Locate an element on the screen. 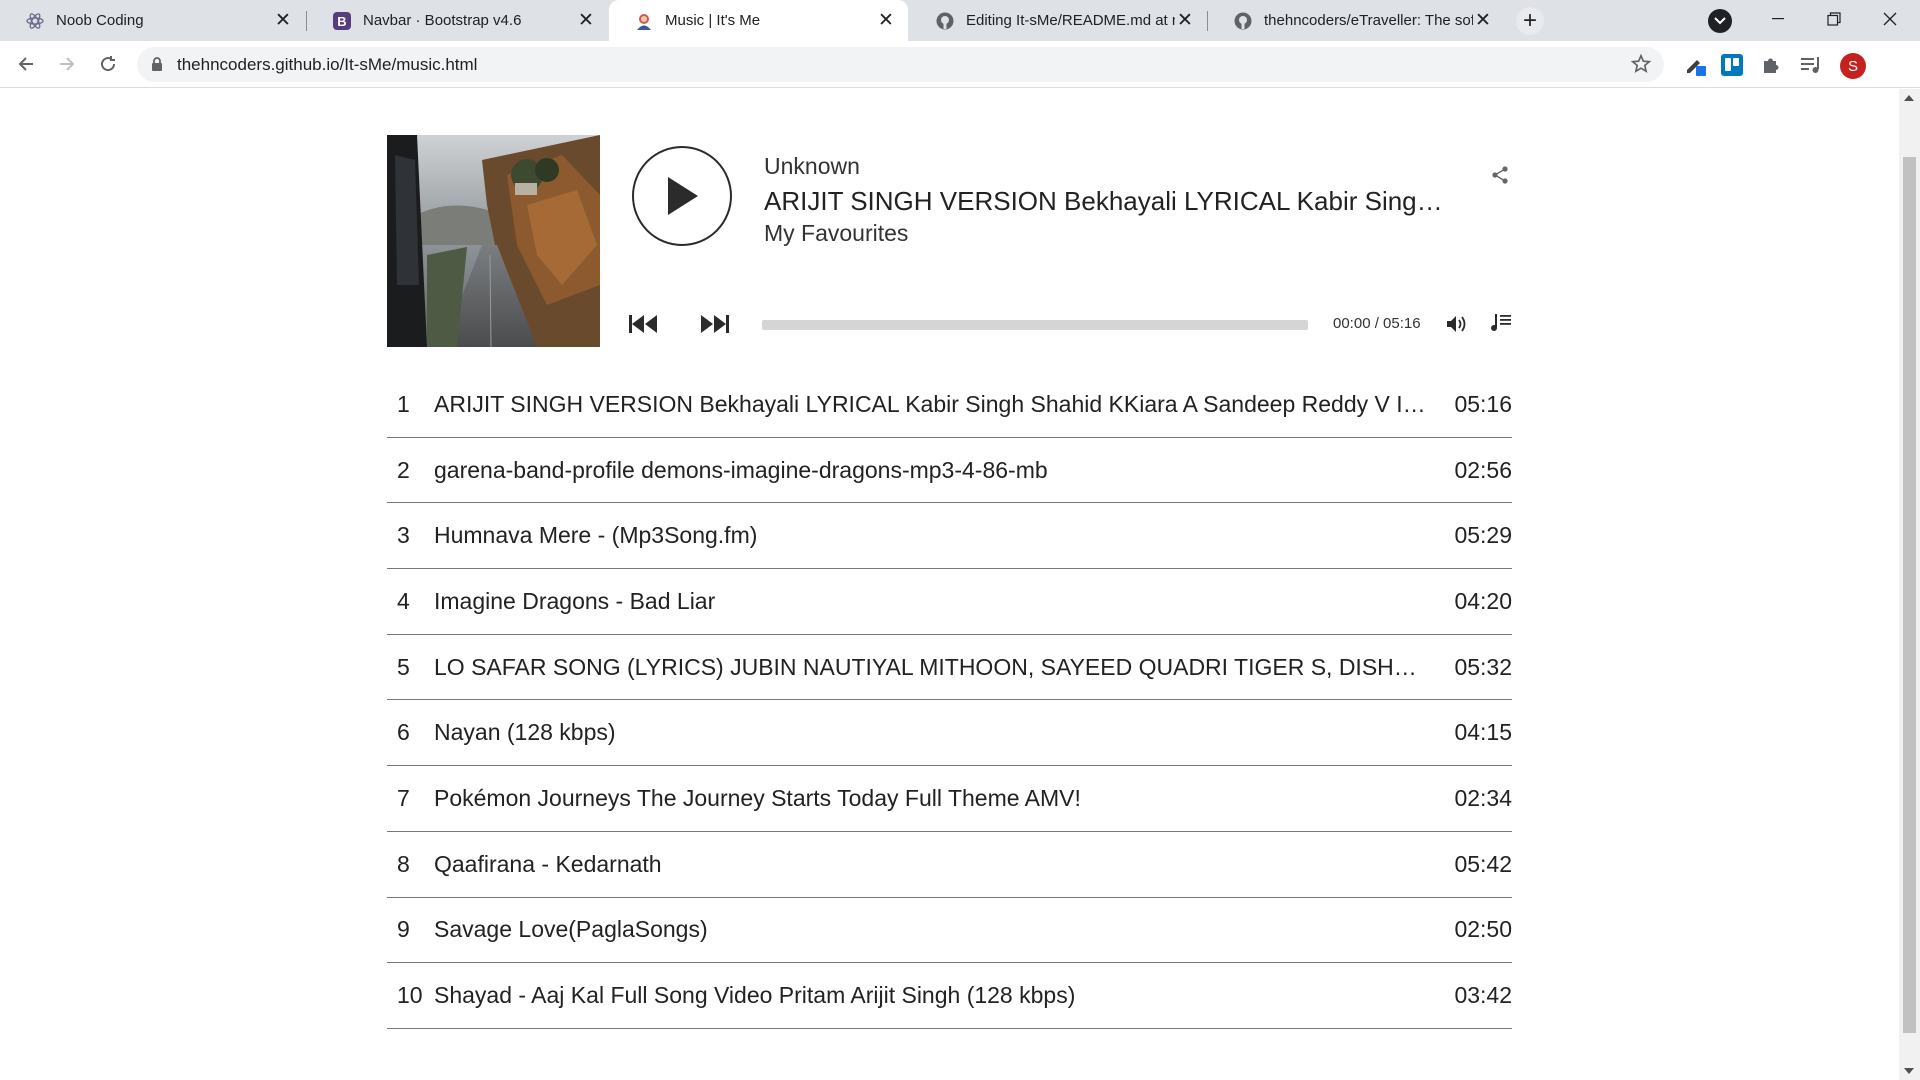  tab-github-editing: Editing It-sMe/README.md at m ✕ is located at coordinates (1058, 20).